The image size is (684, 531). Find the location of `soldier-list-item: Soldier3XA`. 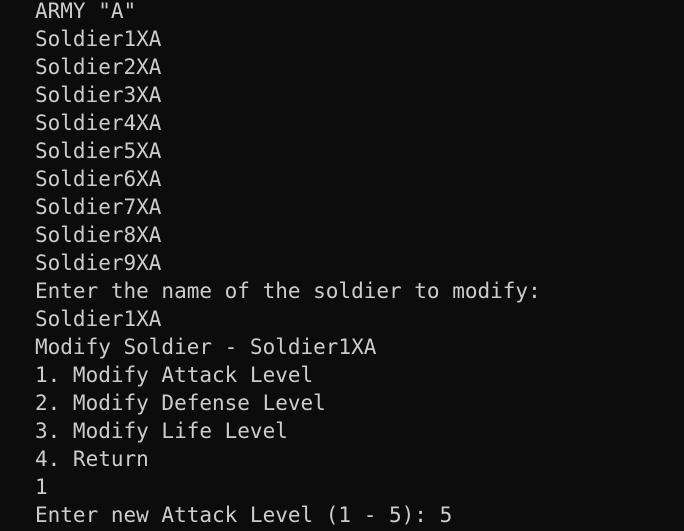

soldier-list-item: Soldier3XA is located at coordinates (98, 95).